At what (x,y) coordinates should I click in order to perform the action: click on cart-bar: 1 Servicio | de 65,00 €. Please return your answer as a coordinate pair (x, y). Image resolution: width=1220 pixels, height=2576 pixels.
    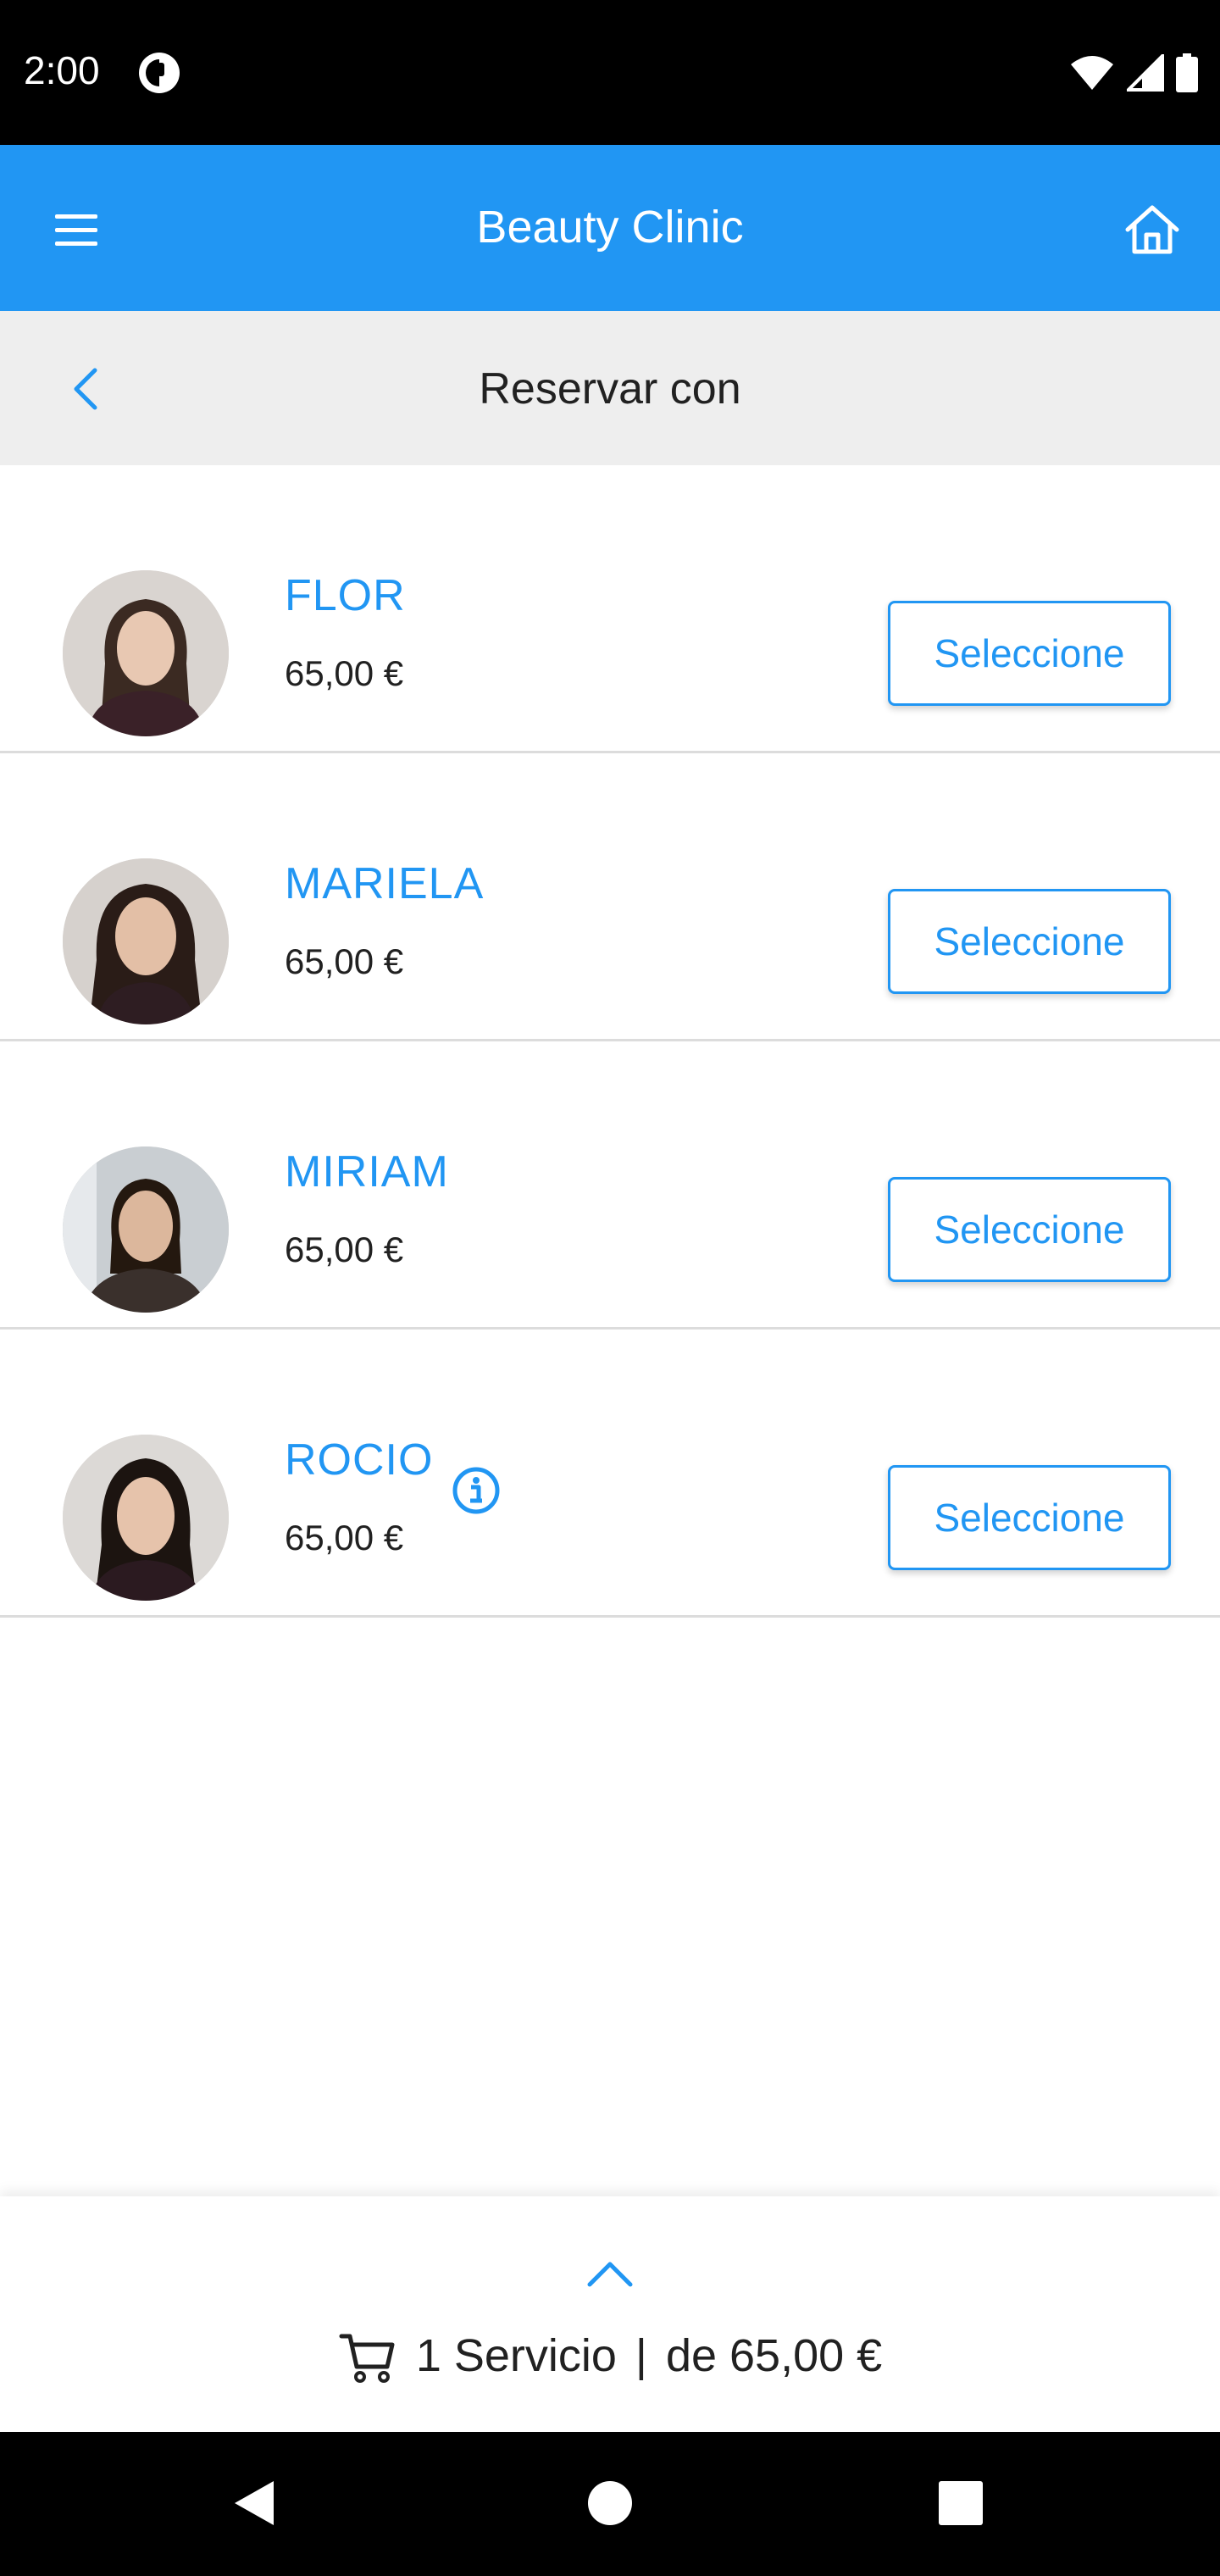
    Looking at the image, I should click on (610, 2314).